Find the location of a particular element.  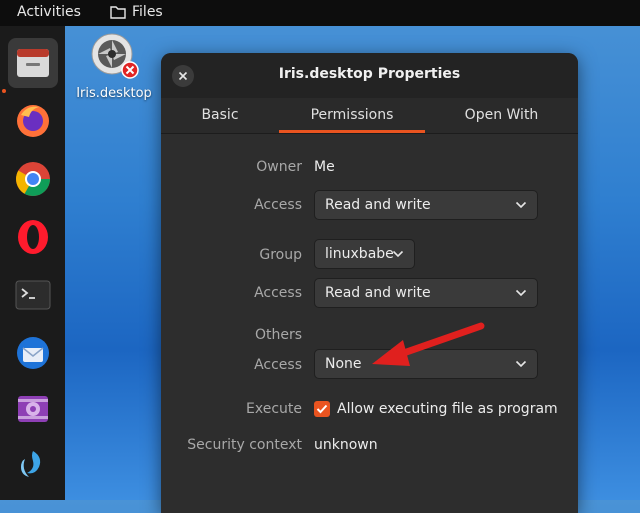

group-access-dropdown: Read and write is located at coordinates (426, 293).